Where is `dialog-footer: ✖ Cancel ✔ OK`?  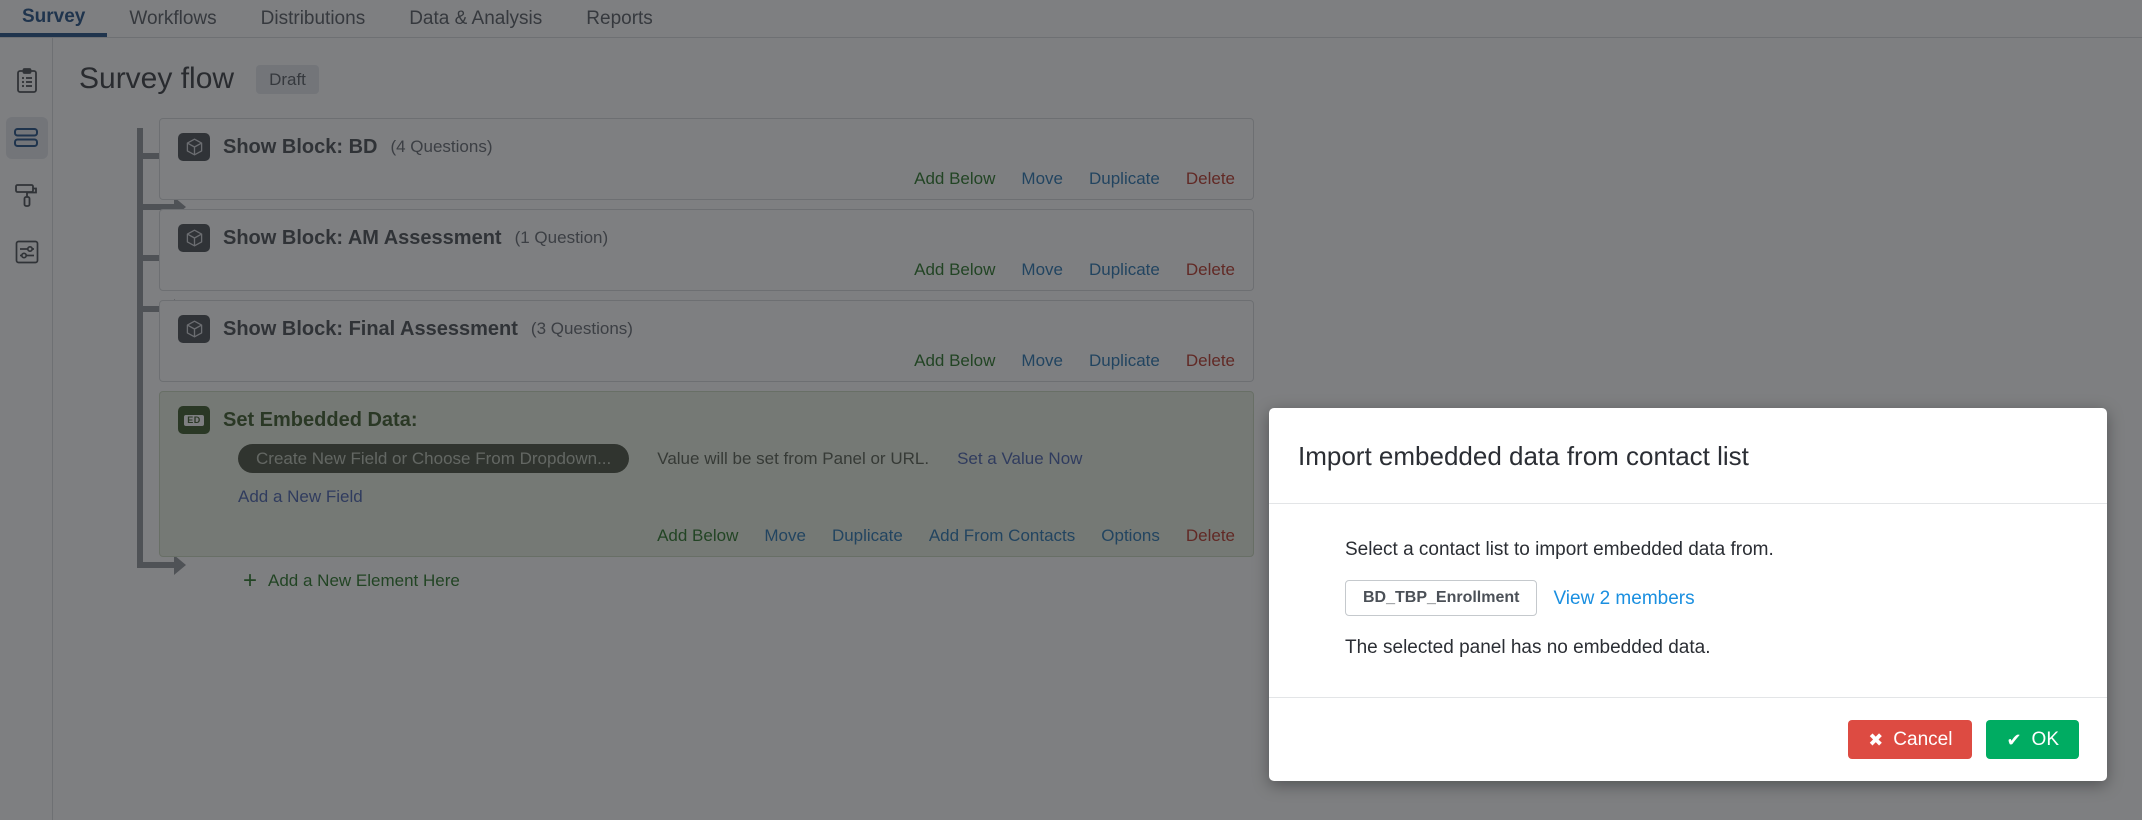
dialog-footer: ✖ Cancel ✔ OK is located at coordinates (1688, 739).